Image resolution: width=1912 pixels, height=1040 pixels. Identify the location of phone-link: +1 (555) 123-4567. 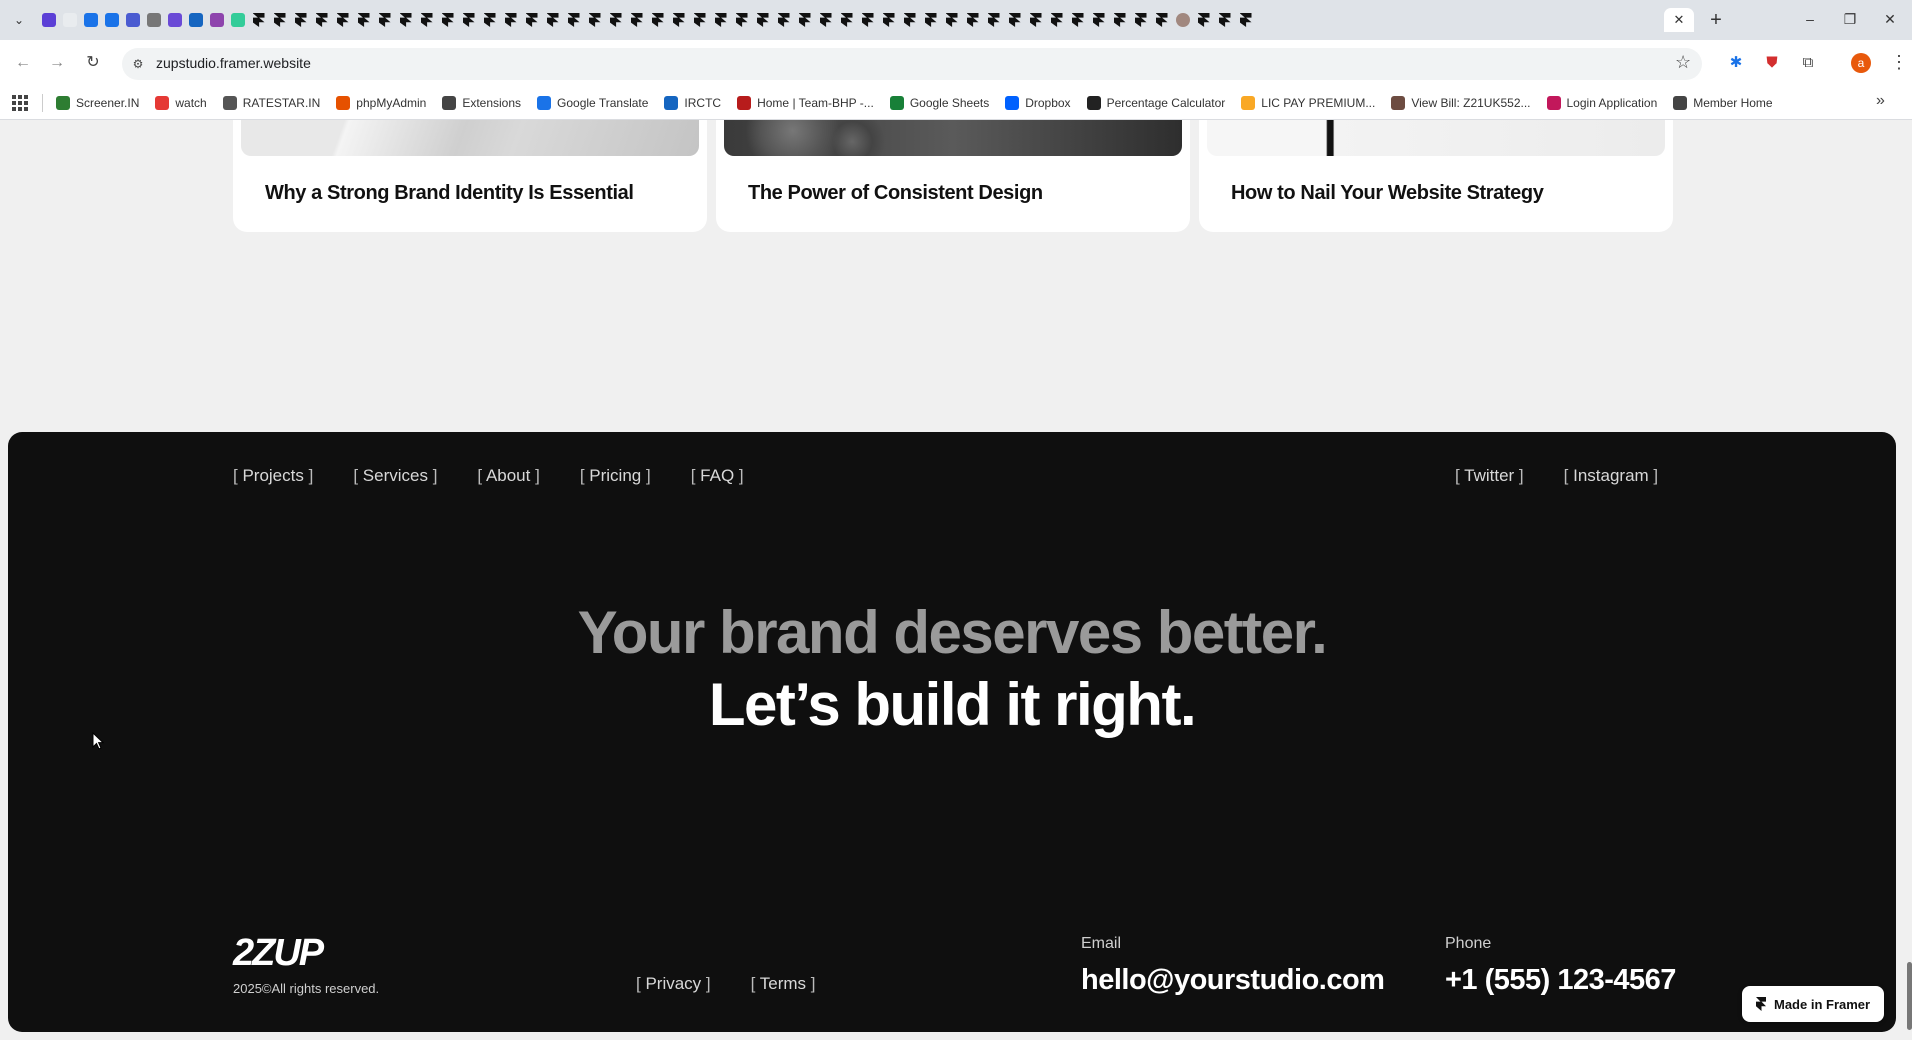
(1560, 980).